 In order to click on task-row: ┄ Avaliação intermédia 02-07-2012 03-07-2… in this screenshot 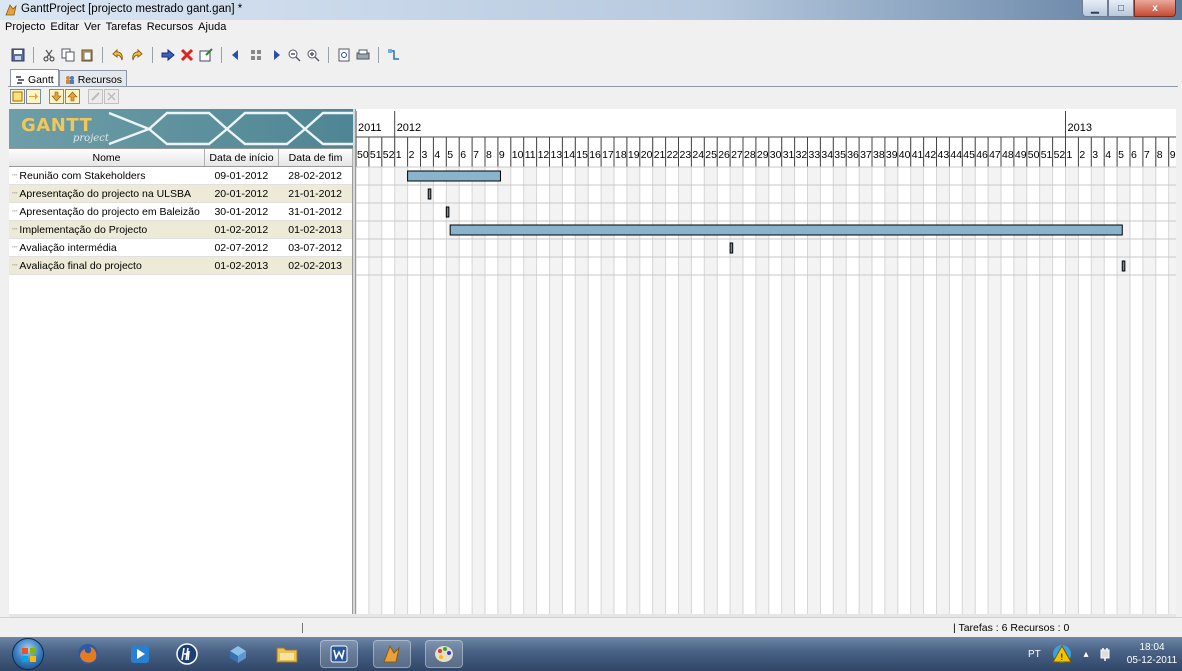, I will do `click(180, 248)`.